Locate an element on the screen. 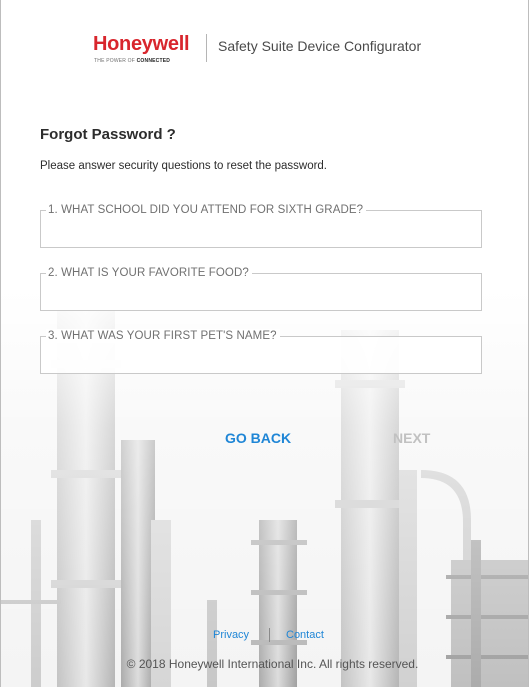  security-question-3-label: 3. WHAT WAS YOUR FIRST PET'S NAME? is located at coordinates (163, 336).